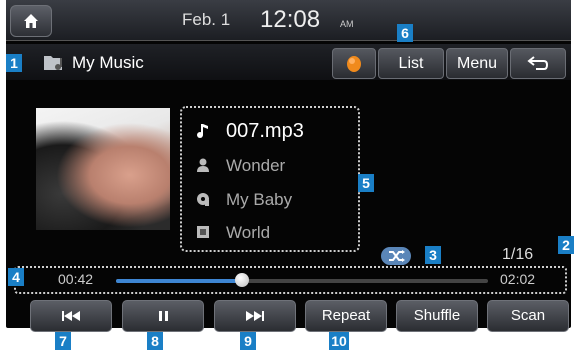 The image size is (579, 352). I want to click on home-button, so click(31, 21).